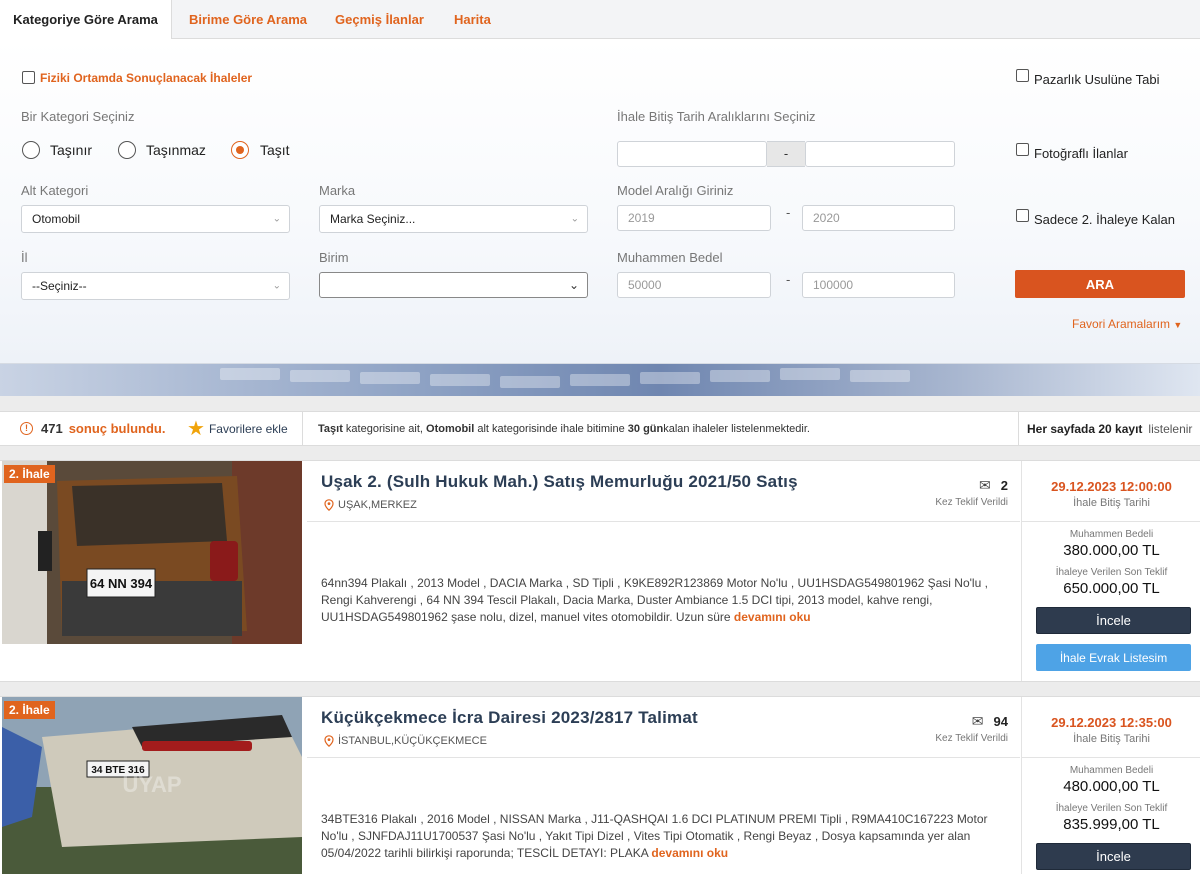  Describe the element at coordinates (28, 77) in the screenshot. I see `physical-auction-checkbox` at that location.